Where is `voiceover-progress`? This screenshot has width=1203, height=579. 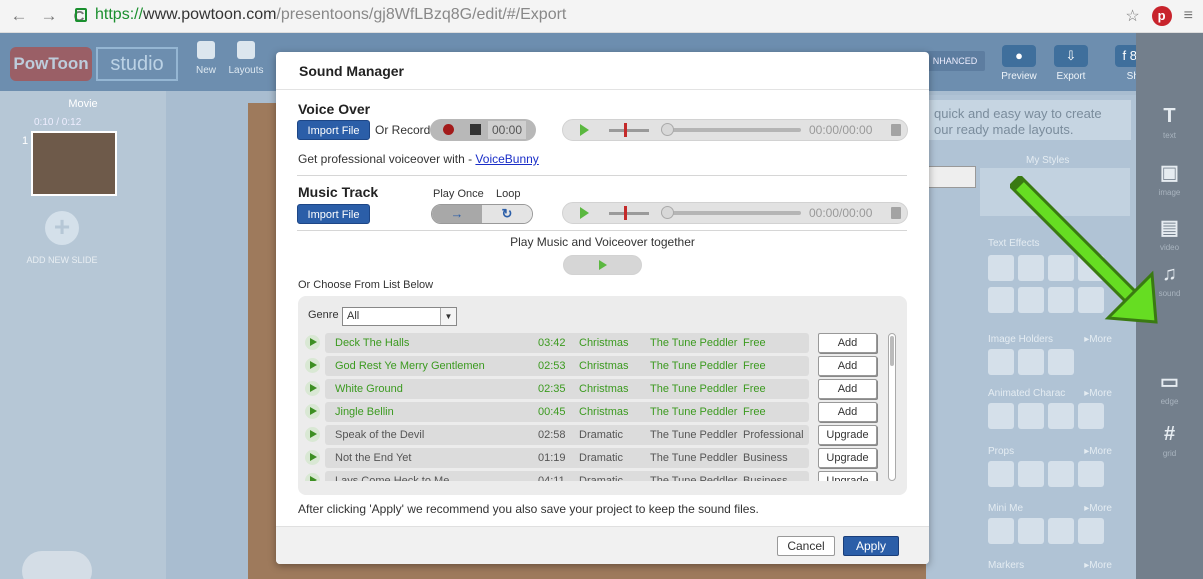
voiceover-progress is located at coordinates (731, 130).